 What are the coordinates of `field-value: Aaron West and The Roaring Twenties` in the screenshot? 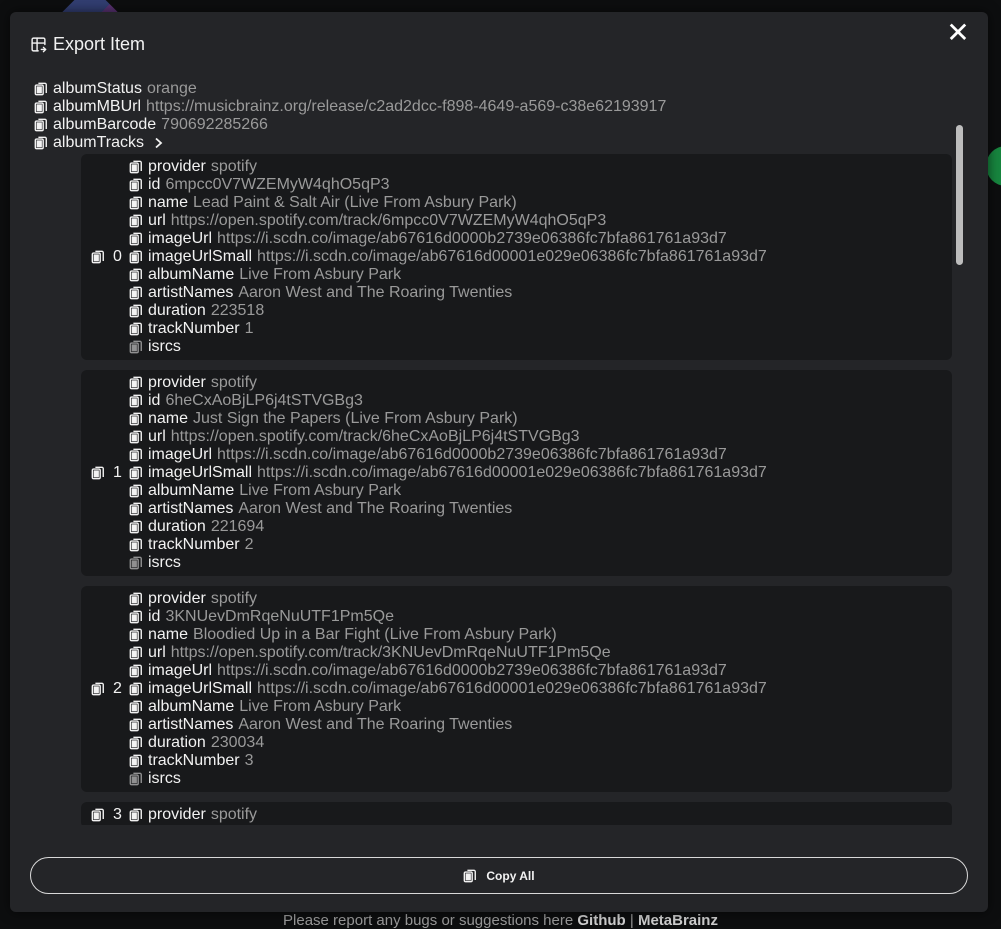 It's located at (375, 724).